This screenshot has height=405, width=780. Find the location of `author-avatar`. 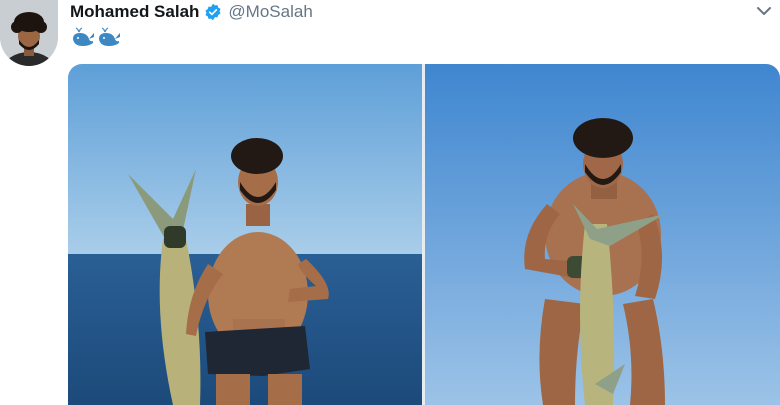

author-avatar is located at coordinates (29, 33).